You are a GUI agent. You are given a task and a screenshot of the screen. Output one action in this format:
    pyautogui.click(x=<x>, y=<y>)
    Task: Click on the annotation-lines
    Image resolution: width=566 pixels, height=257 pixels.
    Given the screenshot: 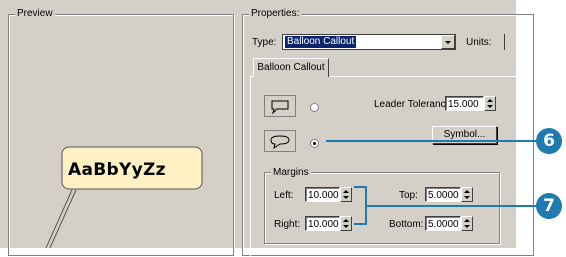 What is the action you would take?
    pyautogui.click(x=431, y=182)
    